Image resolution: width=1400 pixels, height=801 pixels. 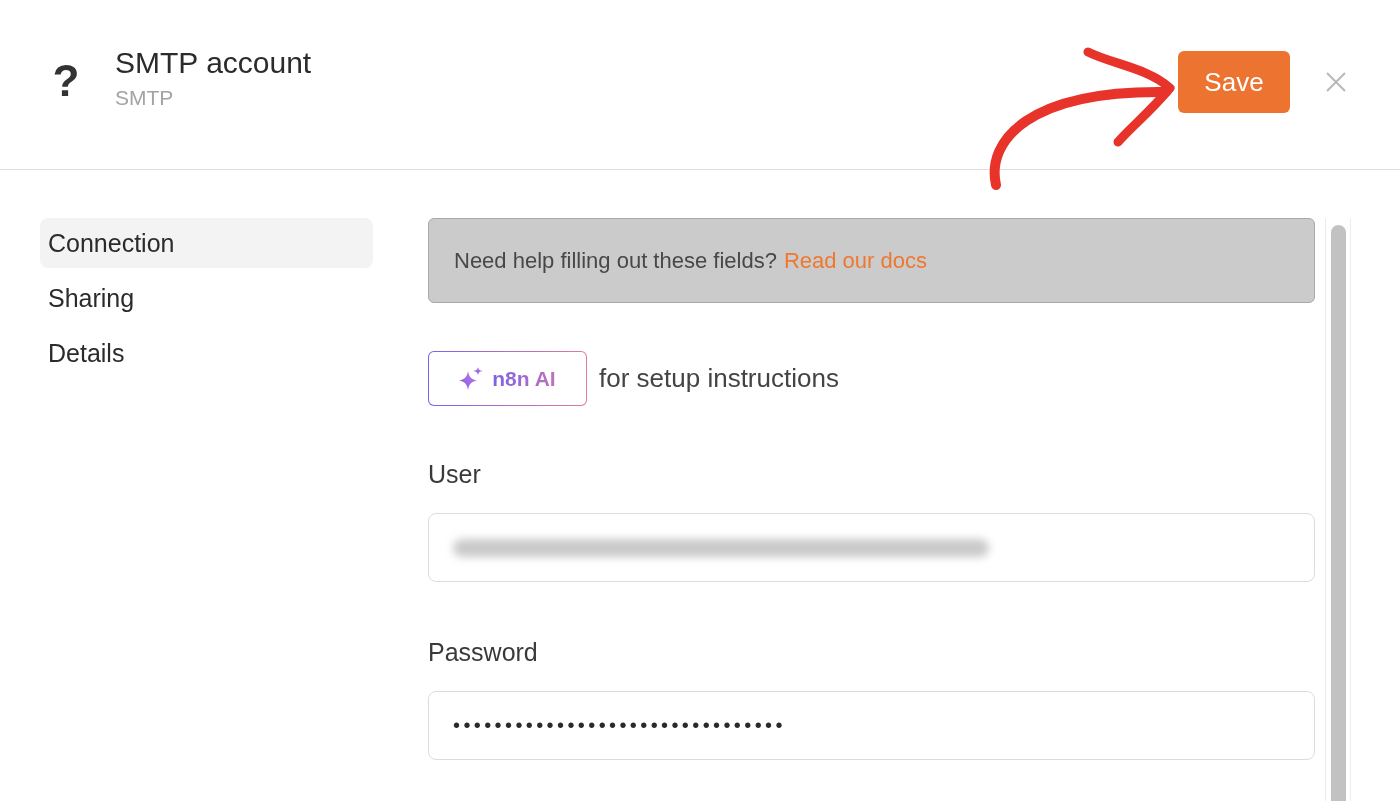 What do you see at coordinates (871, 547) in the screenshot?
I see `input-field` at bounding box center [871, 547].